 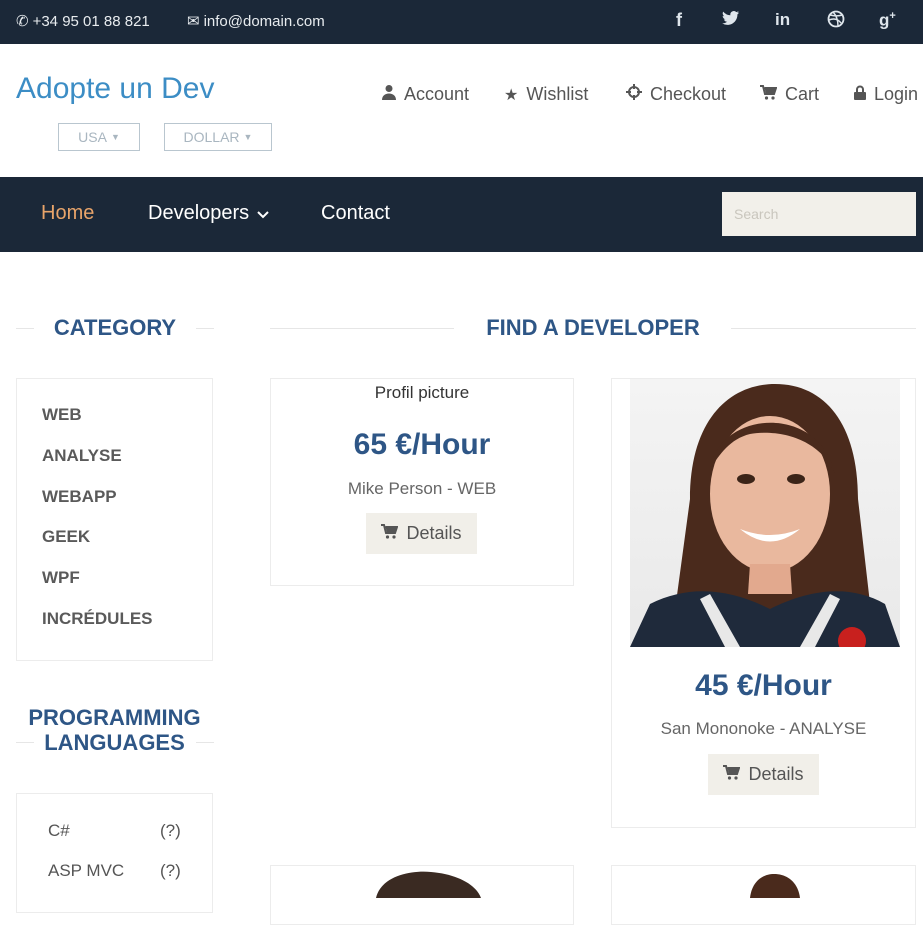 I want to click on cart-label: Cart, so click(x=802, y=94).